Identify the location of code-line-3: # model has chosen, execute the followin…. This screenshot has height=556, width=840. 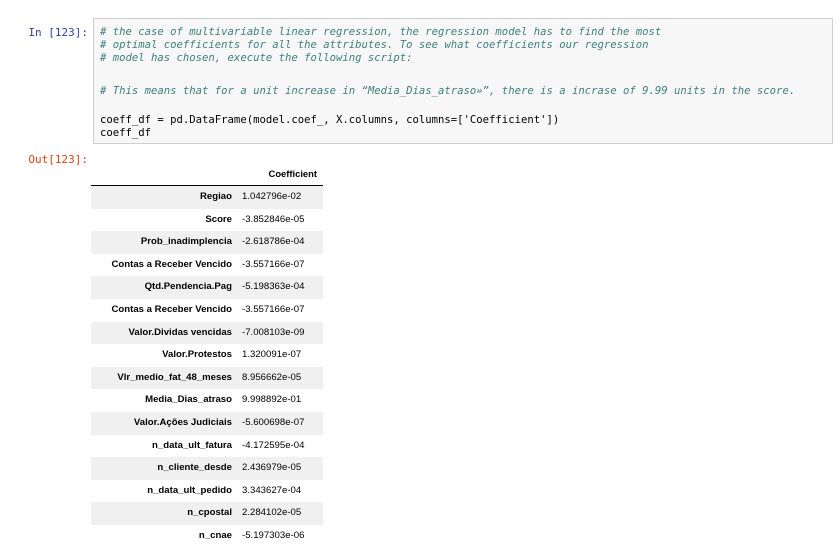
(256, 58).